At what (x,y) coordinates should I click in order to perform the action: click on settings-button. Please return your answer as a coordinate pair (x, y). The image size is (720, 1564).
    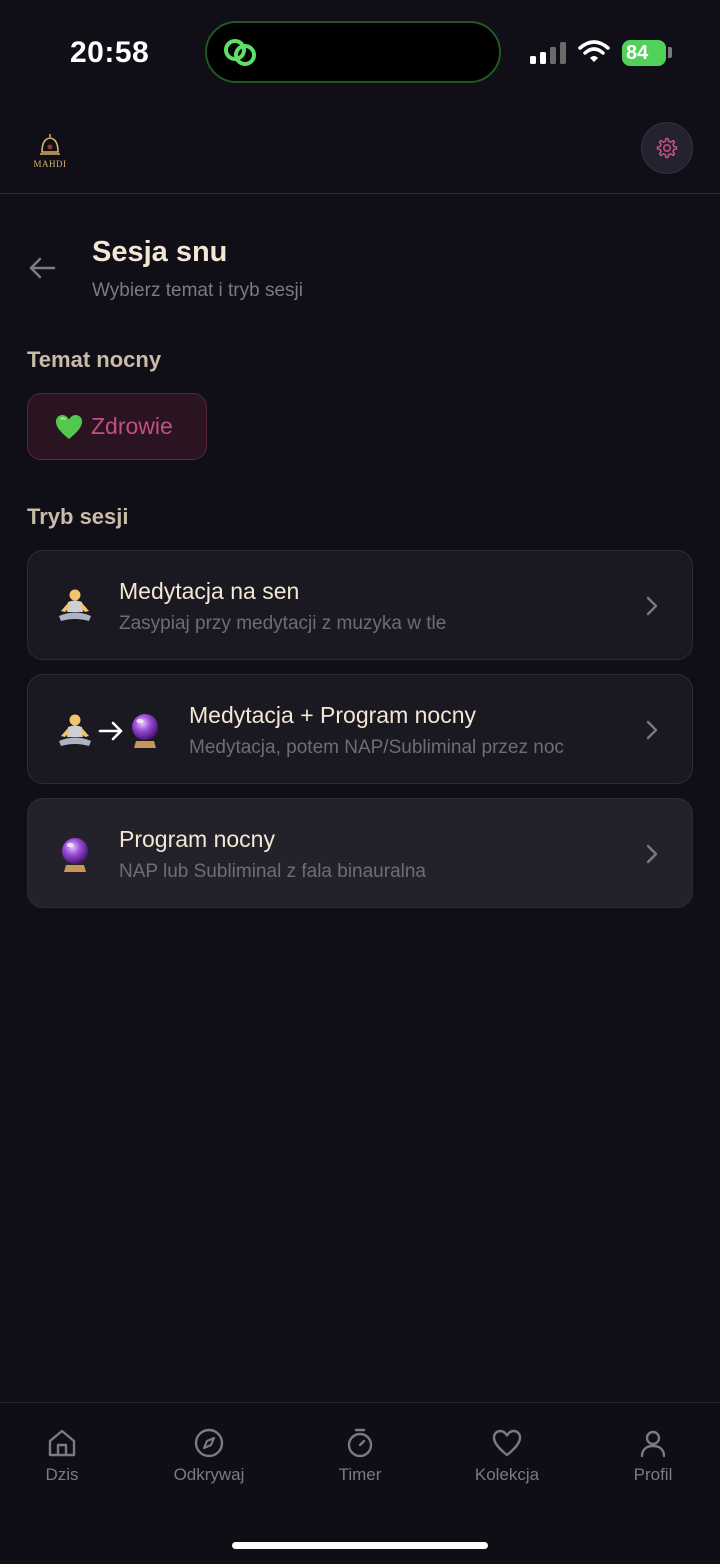
    Looking at the image, I should click on (667, 148).